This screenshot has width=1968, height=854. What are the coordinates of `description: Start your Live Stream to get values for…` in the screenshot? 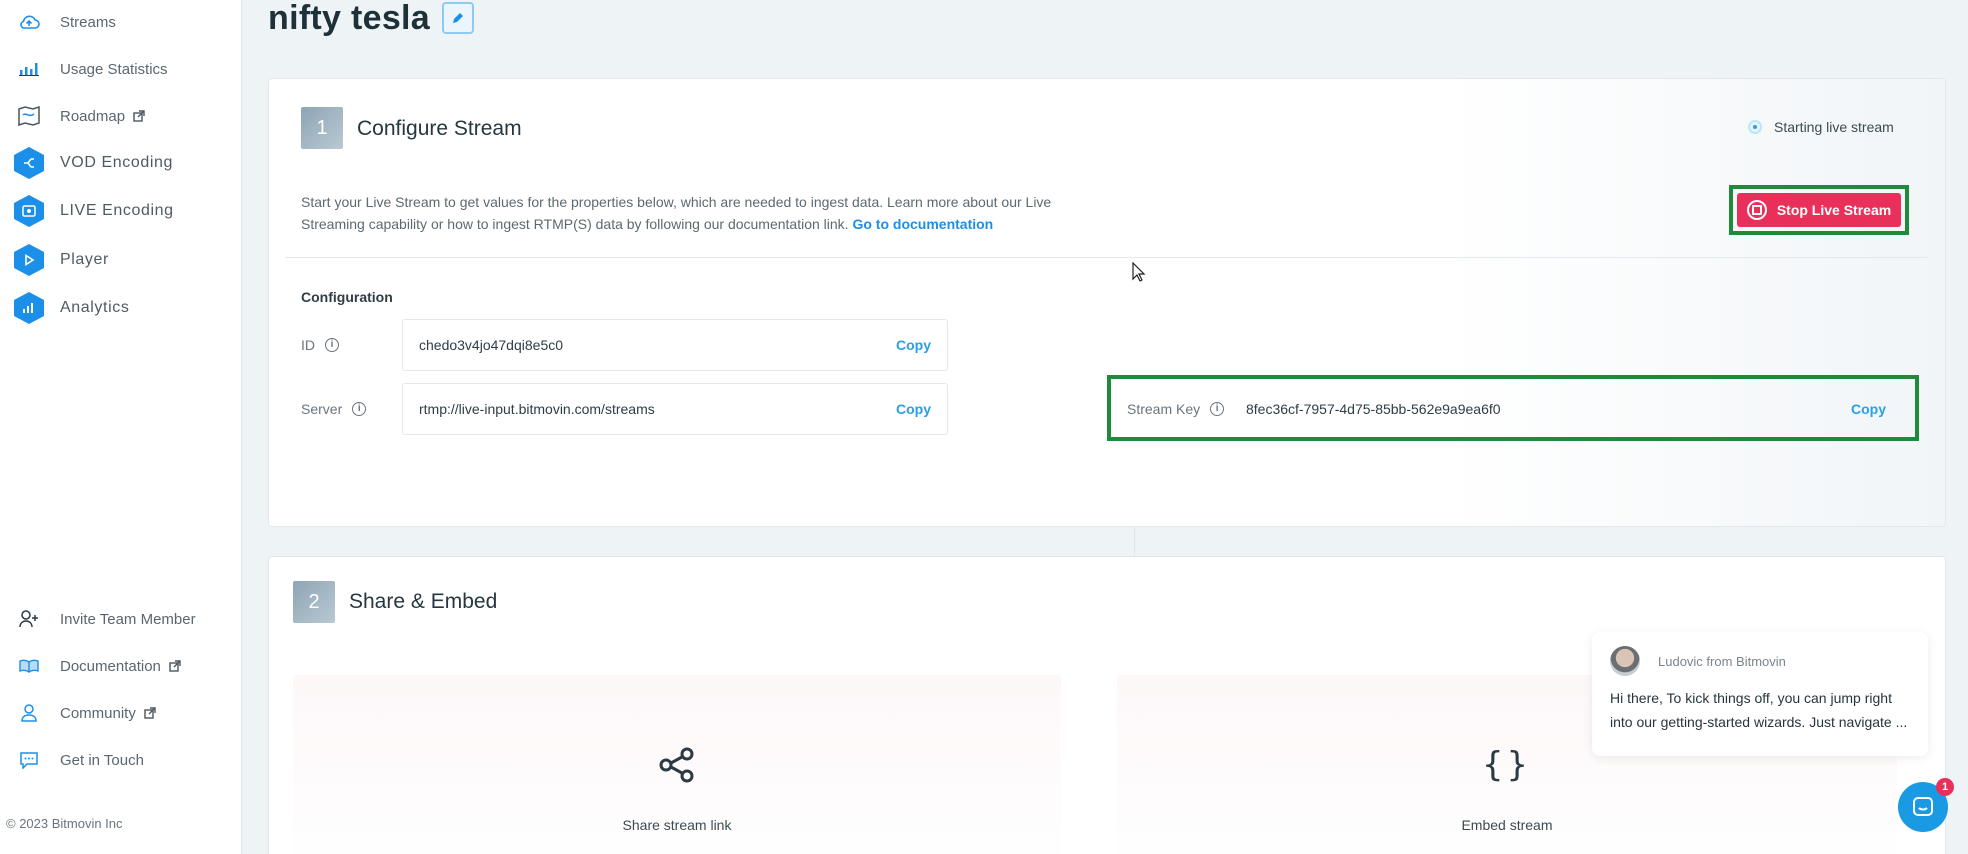 It's located at (701, 213).